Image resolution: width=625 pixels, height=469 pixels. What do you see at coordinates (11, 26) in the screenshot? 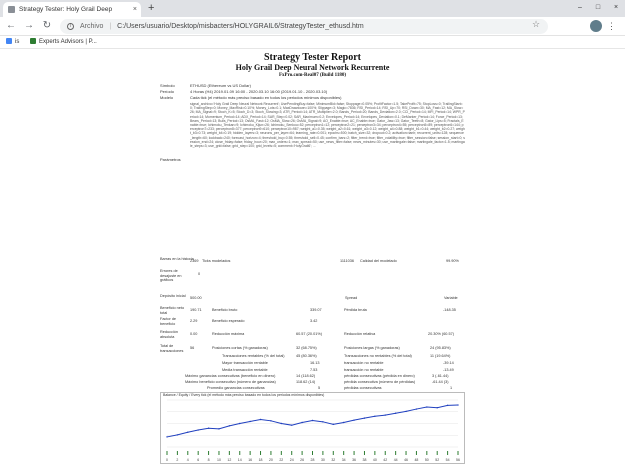
I see `back-icon: ←` at bounding box center [11, 26].